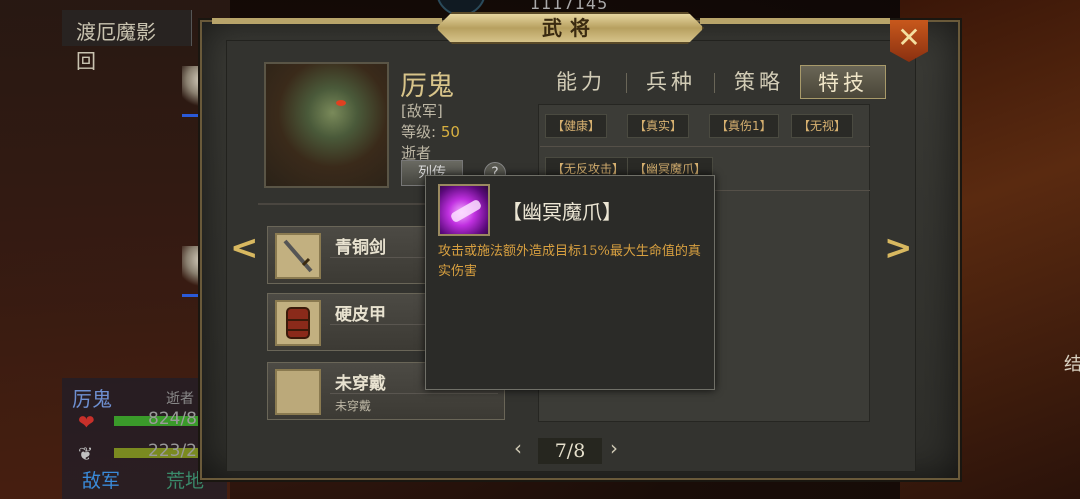 This screenshot has height=499, width=1080. What do you see at coordinates (614, 448) in the screenshot?
I see `pager-next-button: ›` at bounding box center [614, 448].